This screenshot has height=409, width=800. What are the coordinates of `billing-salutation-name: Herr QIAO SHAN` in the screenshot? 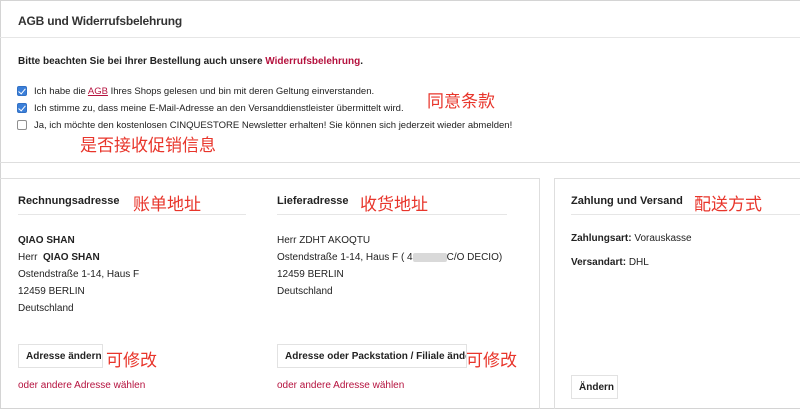 It's located at (59, 257).